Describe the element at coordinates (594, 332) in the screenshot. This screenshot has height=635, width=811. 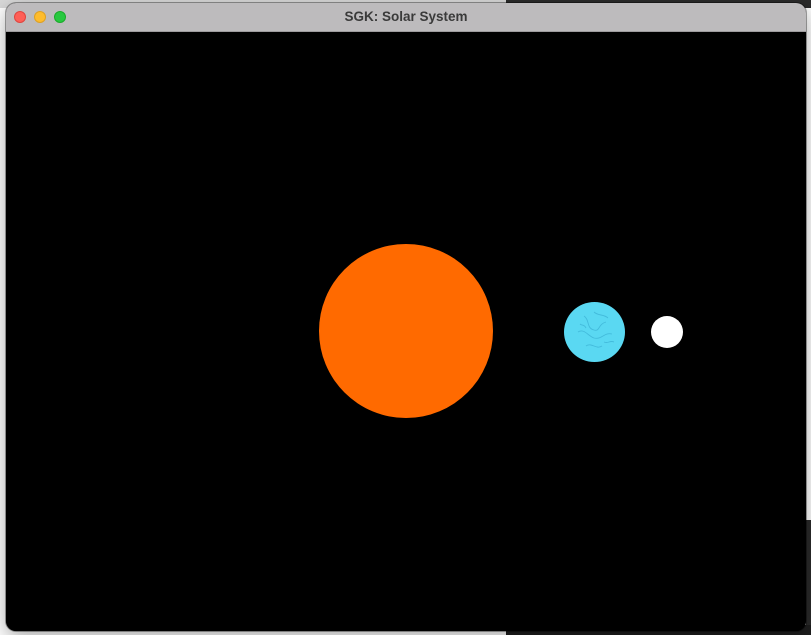
I see `earth-circle` at that location.